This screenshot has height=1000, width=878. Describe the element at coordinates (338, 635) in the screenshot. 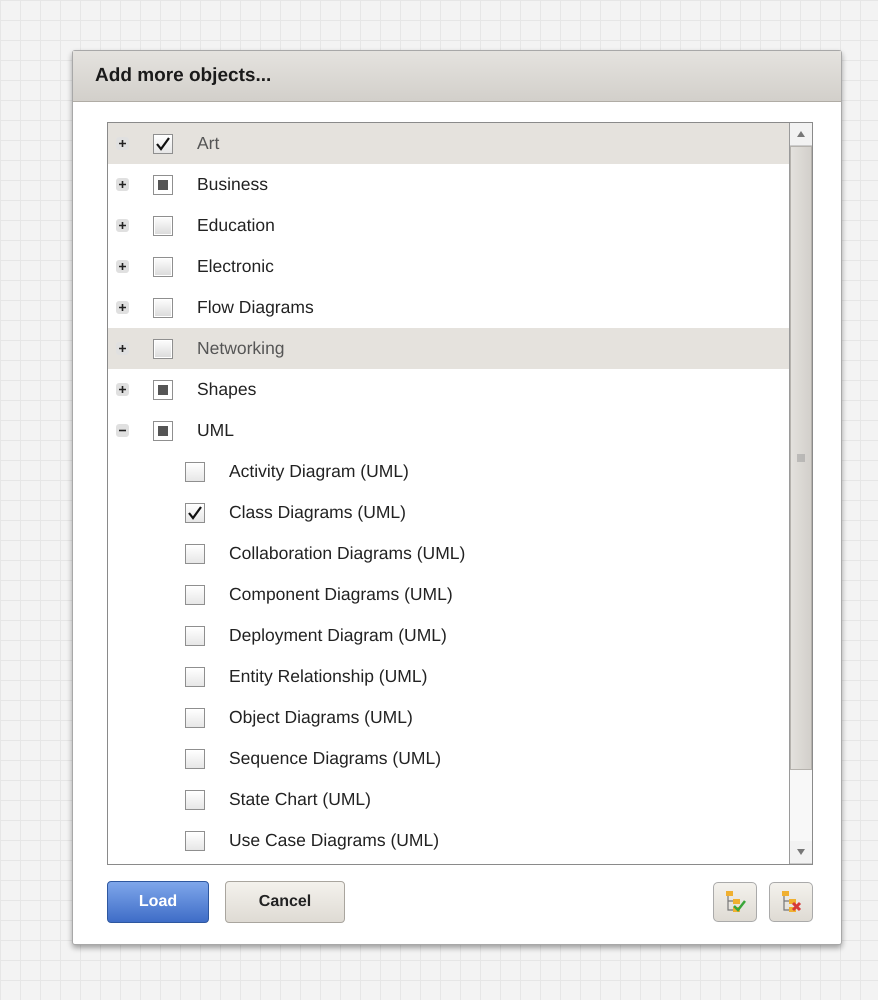

I see `tree-label: Deployment Diagram (UML)` at that location.